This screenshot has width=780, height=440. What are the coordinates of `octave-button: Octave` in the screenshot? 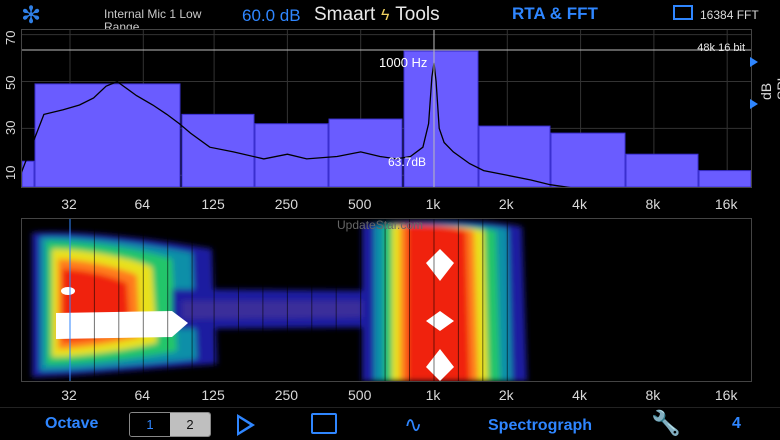 It's located at (71, 424).